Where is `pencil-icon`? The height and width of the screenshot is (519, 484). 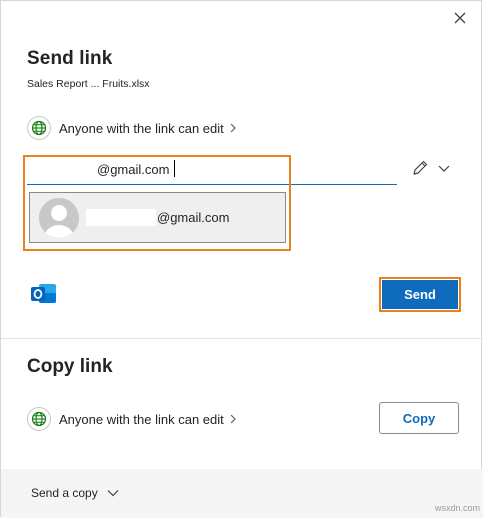
pencil-icon is located at coordinates (420, 167).